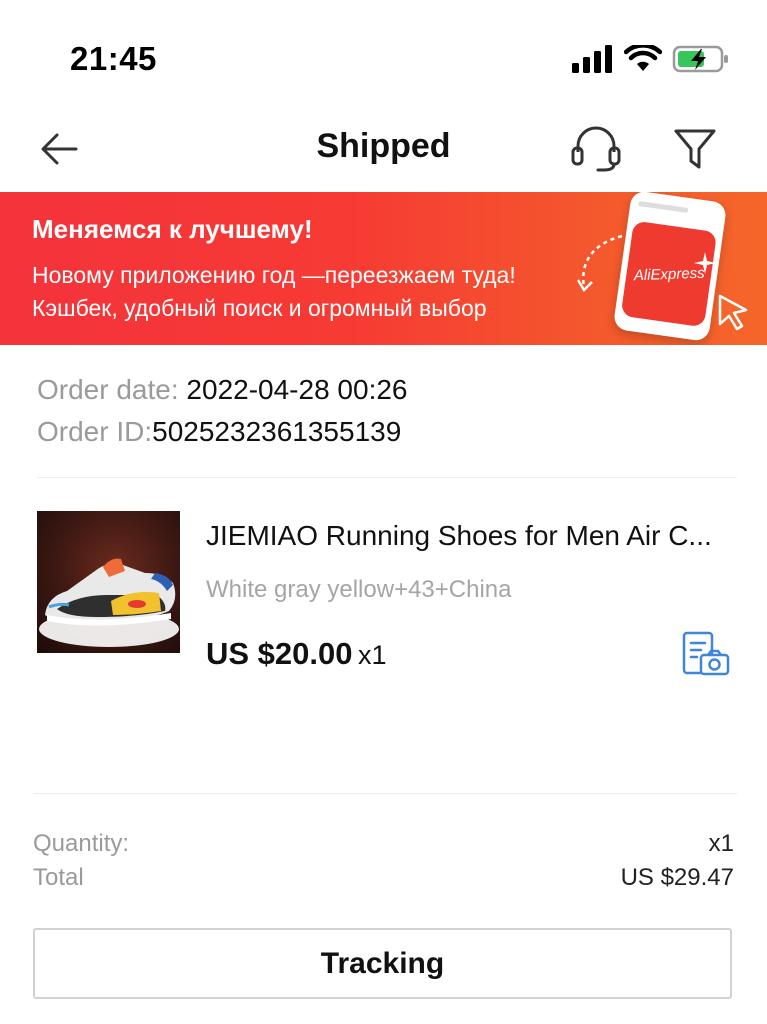  What do you see at coordinates (643, 58) in the screenshot?
I see `wifi-icon` at bounding box center [643, 58].